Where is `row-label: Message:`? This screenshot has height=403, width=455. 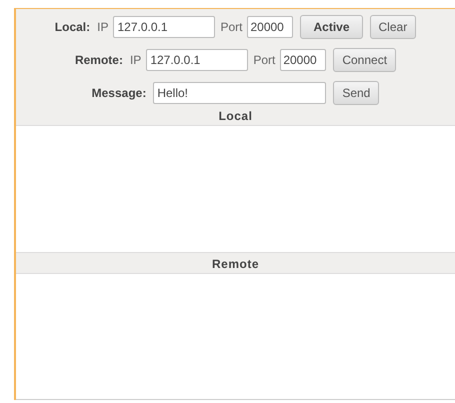 row-label: Message: is located at coordinates (119, 93).